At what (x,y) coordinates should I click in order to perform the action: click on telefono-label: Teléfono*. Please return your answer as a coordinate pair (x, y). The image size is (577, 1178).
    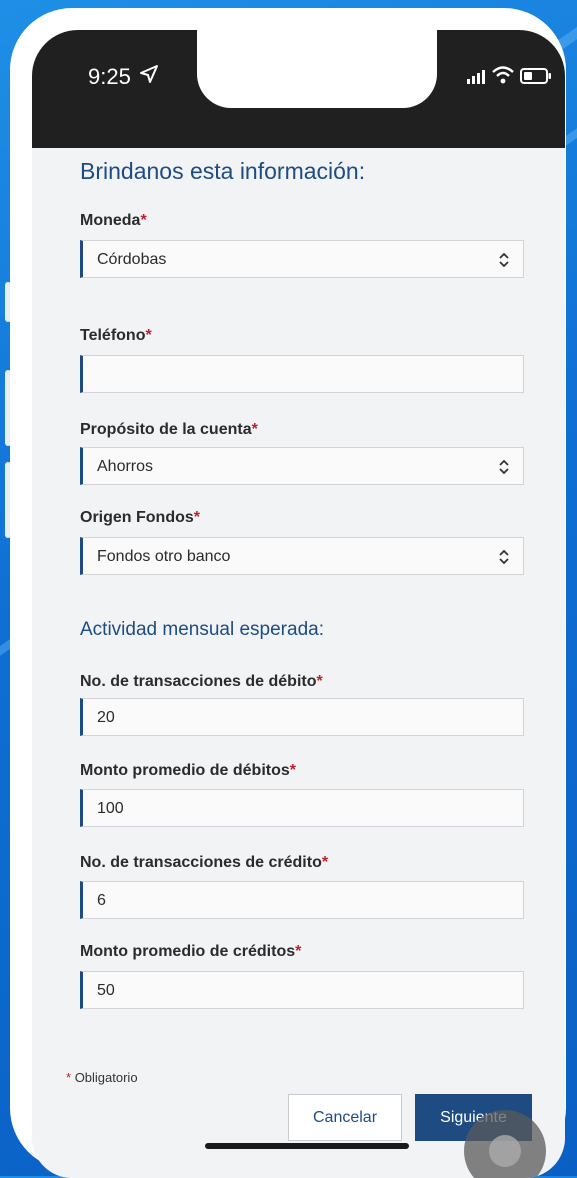
    Looking at the image, I should click on (116, 335).